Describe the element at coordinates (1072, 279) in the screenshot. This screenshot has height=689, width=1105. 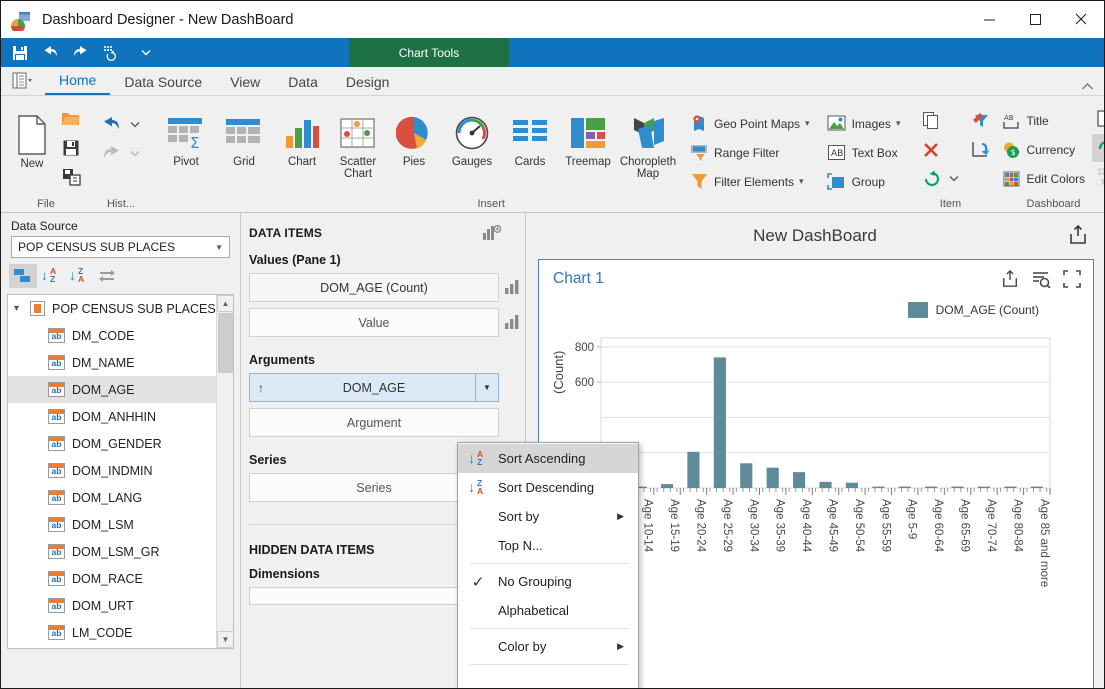
I see `maximize-icon` at that location.